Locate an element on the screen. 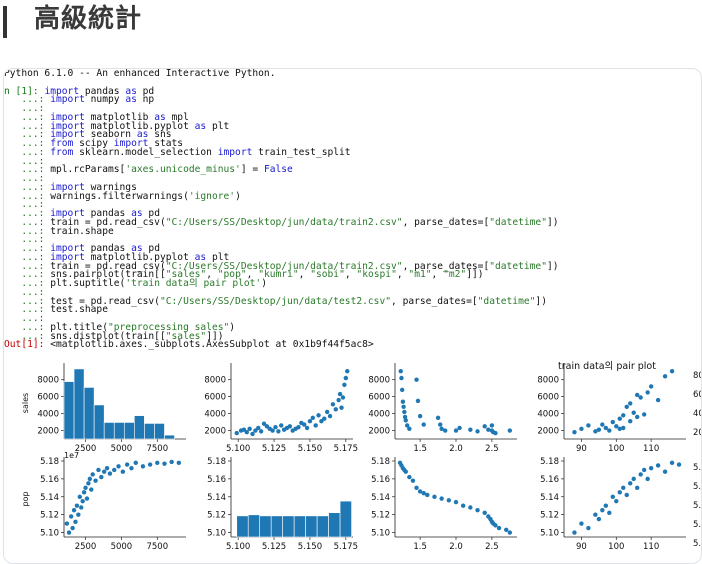 Image resolution: width=702 pixels, height=564 pixels. y-tick-label: 4000 is located at coordinates (548, 415).